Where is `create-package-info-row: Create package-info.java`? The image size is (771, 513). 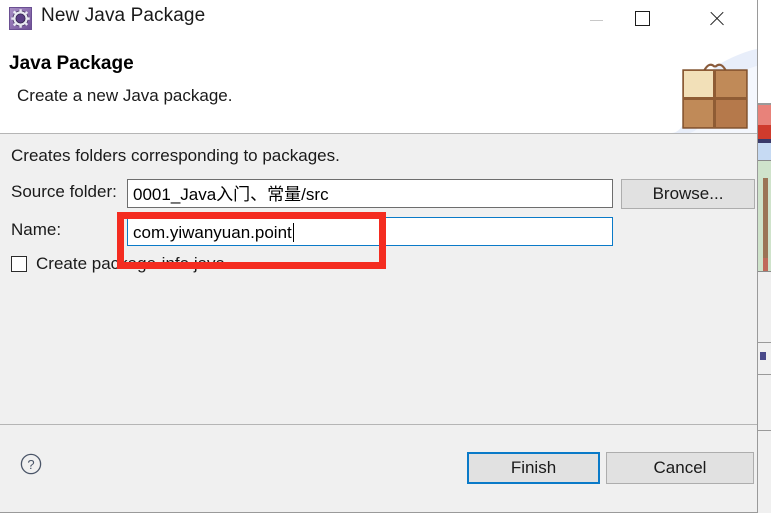 create-package-info-row: Create package-info.java is located at coordinates (118, 264).